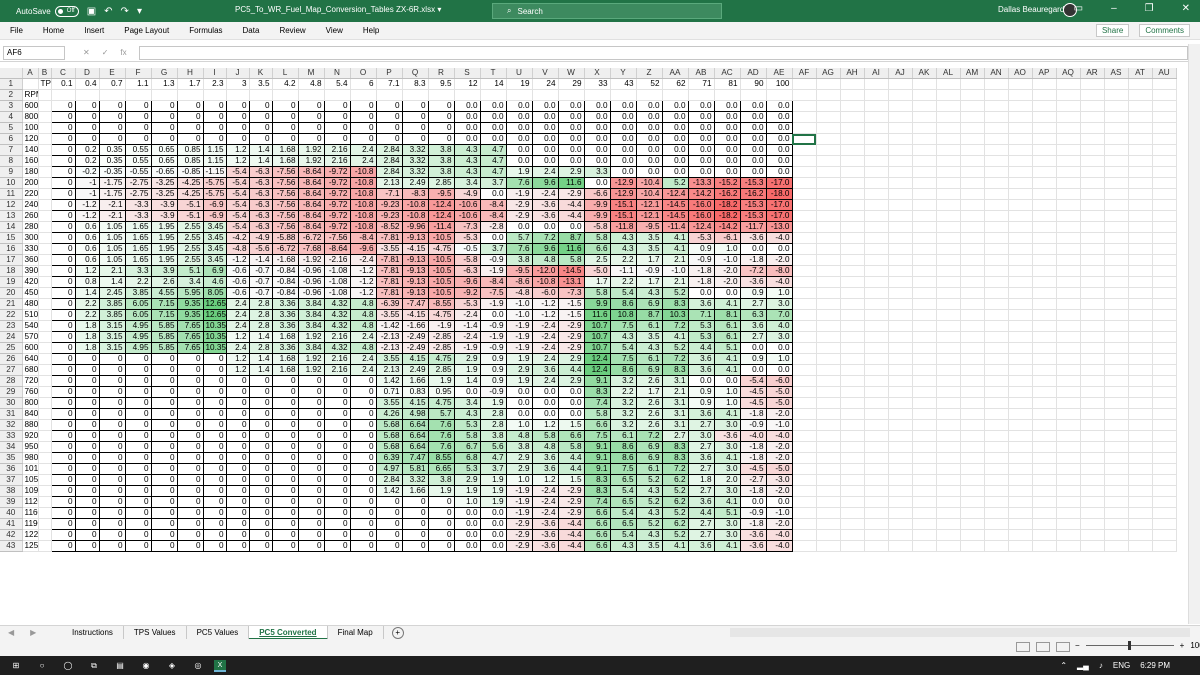 The image size is (1200, 675). What do you see at coordinates (441, 458) in the screenshot?
I see `cell: 8.55` at bounding box center [441, 458].